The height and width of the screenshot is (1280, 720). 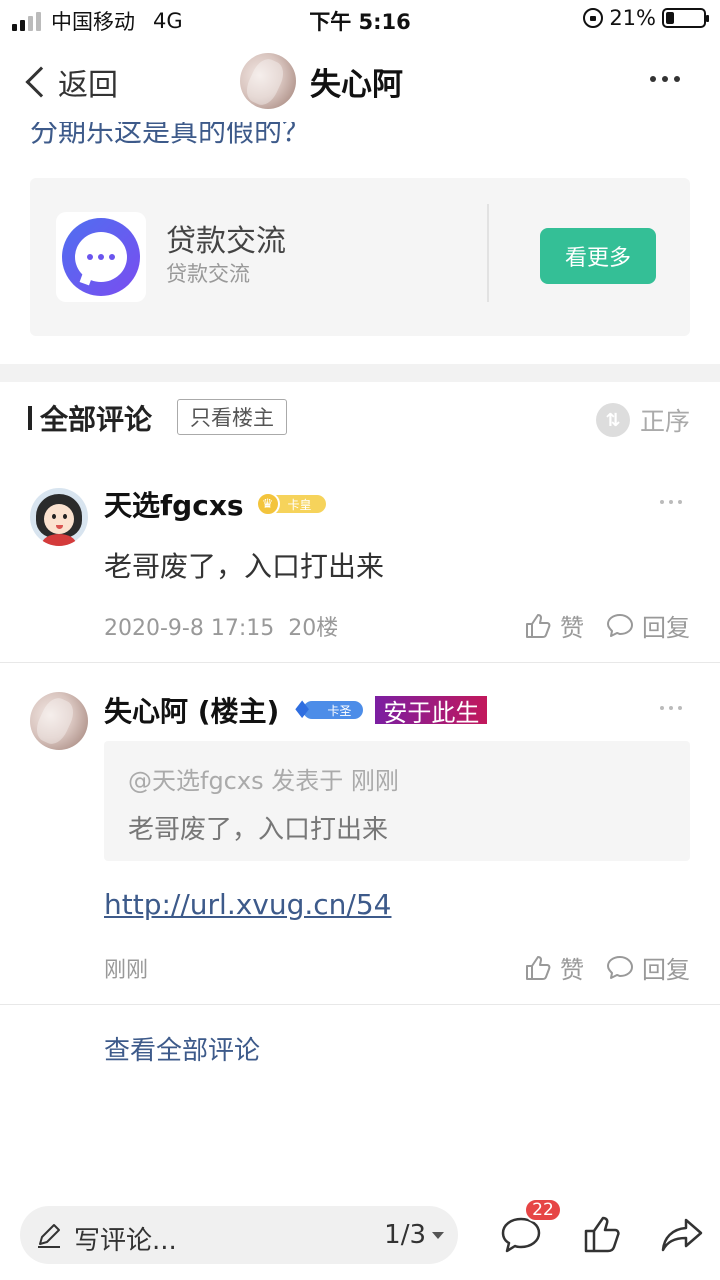 What do you see at coordinates (244, 566) in the screenshot?
I see `comment-content: 老哥废了，入口打出来` at bounding box center [244, 566].